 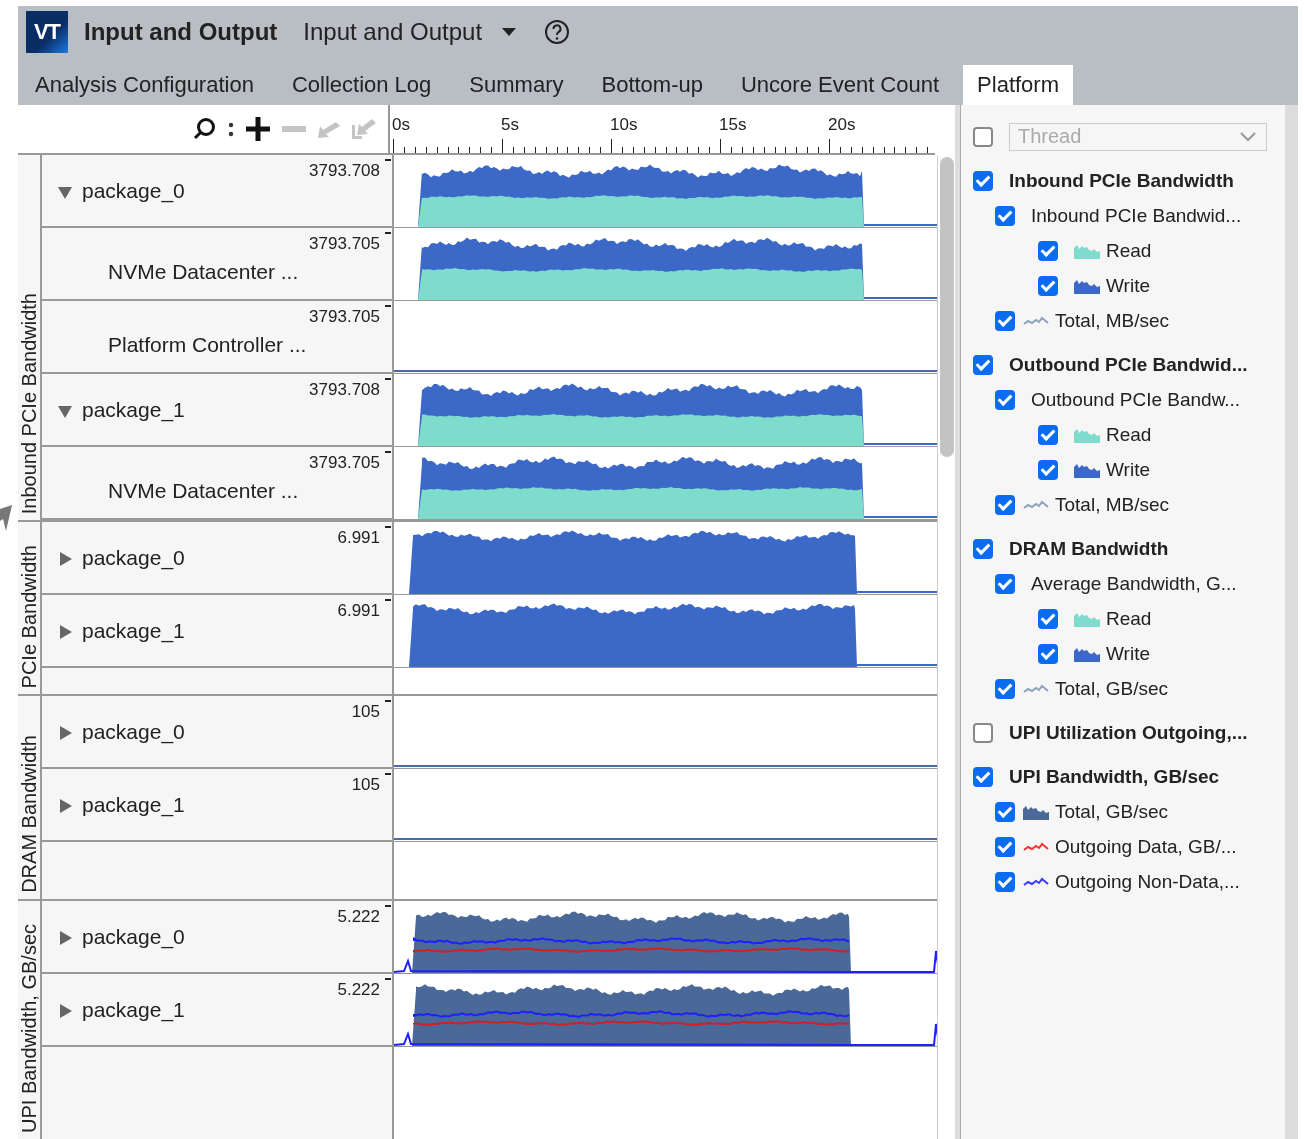 What do you see at coordinates (231, 129) in the screenshot?
I see `colon-icon` at bounding box center [231, 129].